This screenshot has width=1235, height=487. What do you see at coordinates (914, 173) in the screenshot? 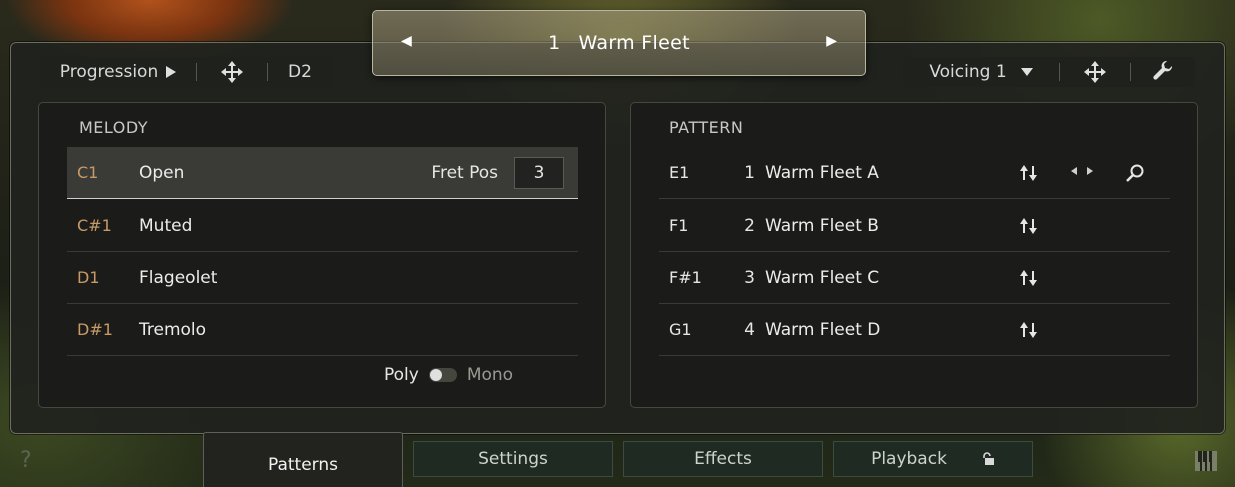
I see `pattern-row: E1 1 Warm Fleet A` at bounding box center [914, 173].